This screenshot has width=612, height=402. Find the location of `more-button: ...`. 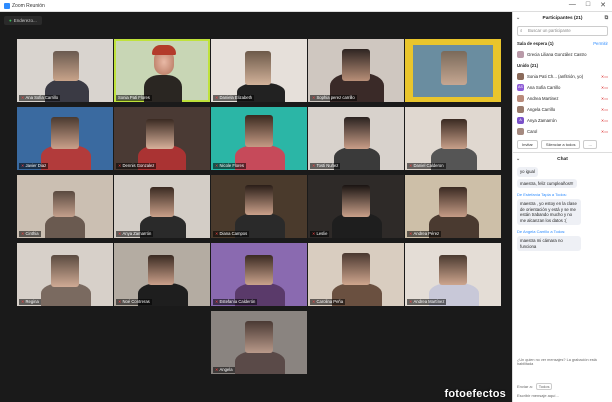

more-button: ... is located at coordinates (590, 144).